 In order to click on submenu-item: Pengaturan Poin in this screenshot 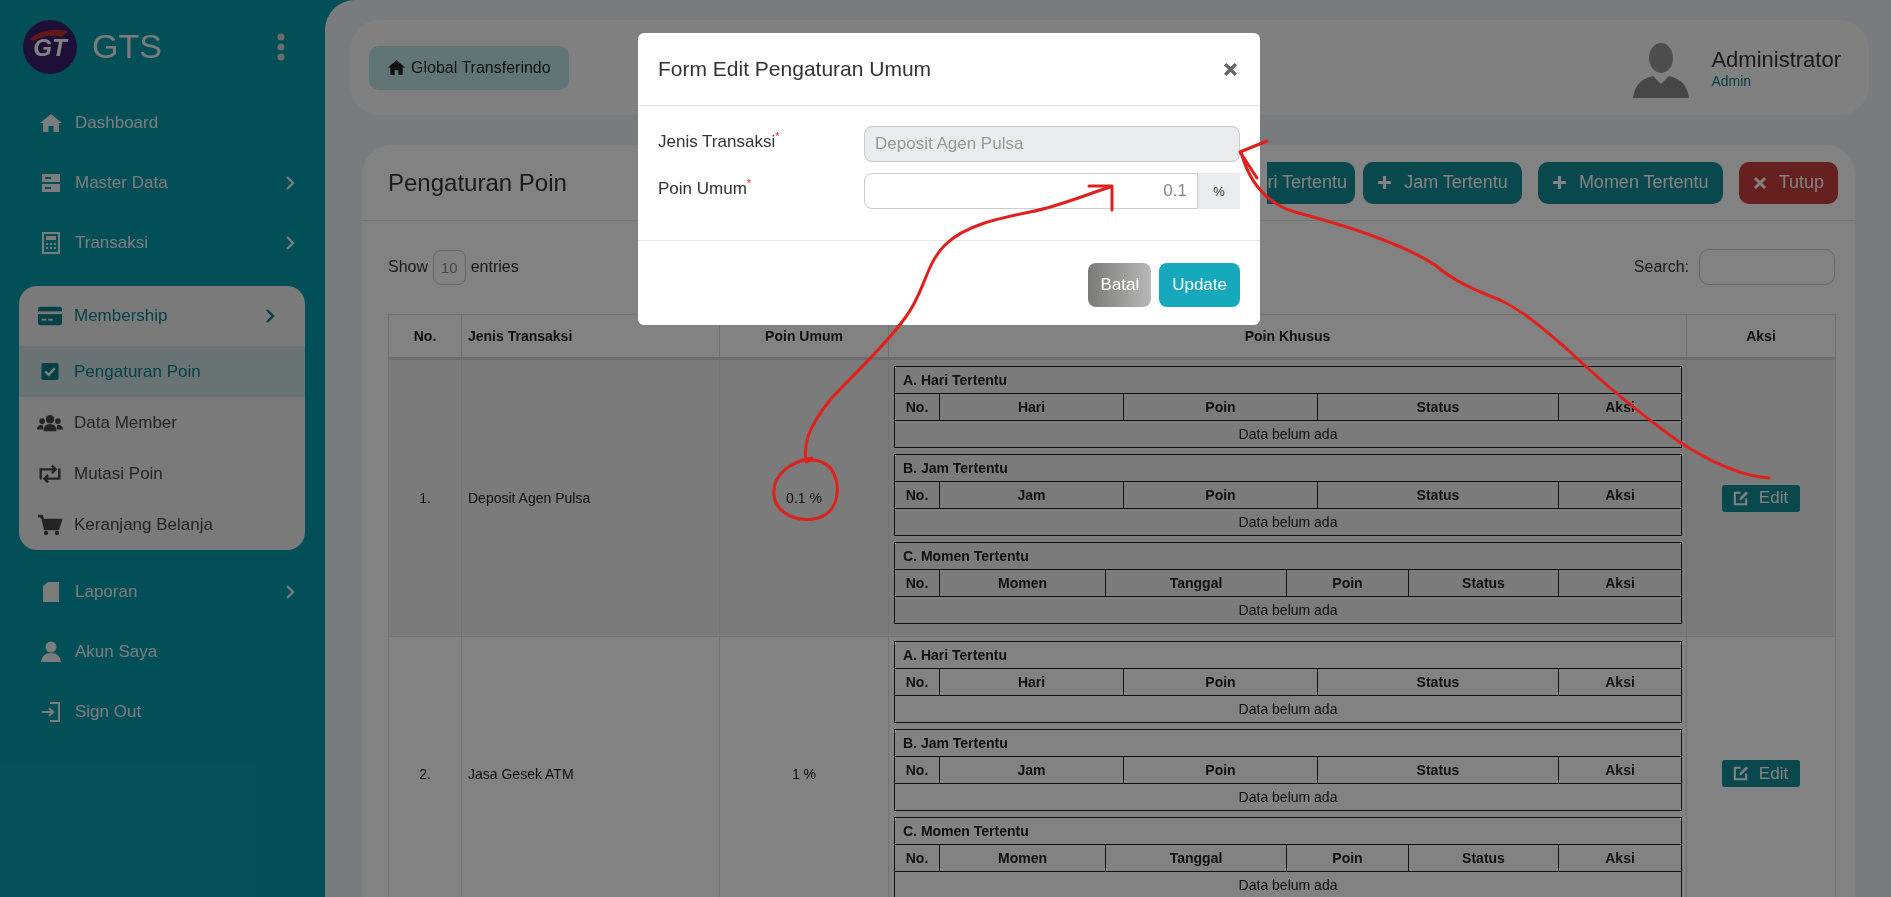, I will do `click(162, 371)`.